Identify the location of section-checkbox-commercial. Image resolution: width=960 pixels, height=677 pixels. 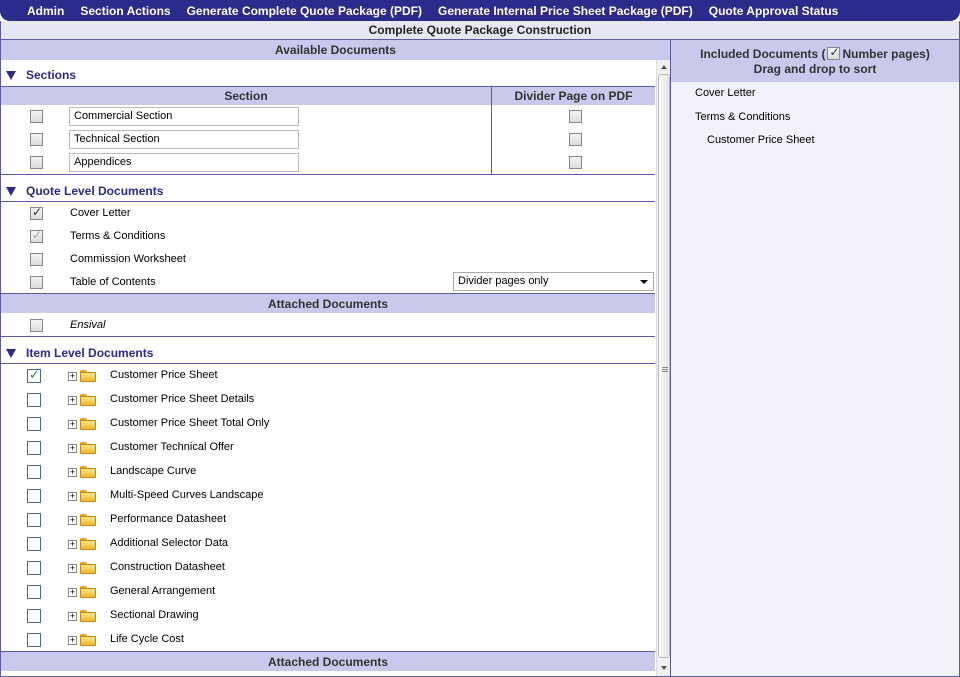
(36, 116).